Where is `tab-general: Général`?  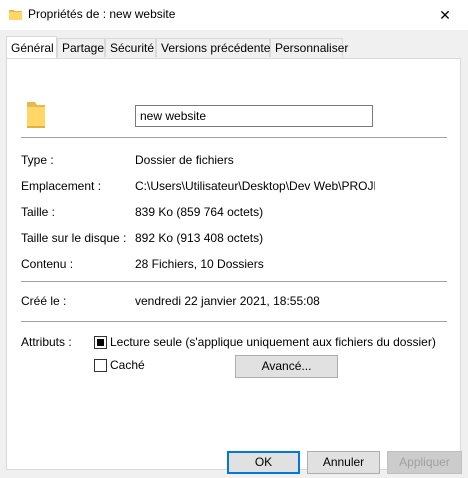
tab-general: Général is located at coordinates (31, 47).